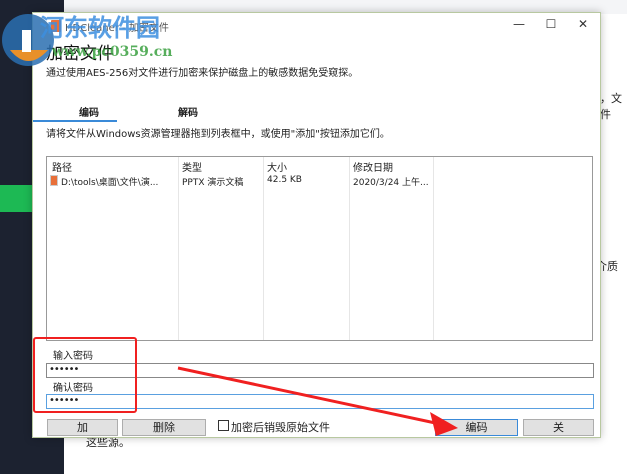 This screenshot has height=474, width=627. What do you see at coordinates (317, 401) in the screenshot?
I see `annotation-arrow` at bounding box center [317, 401].